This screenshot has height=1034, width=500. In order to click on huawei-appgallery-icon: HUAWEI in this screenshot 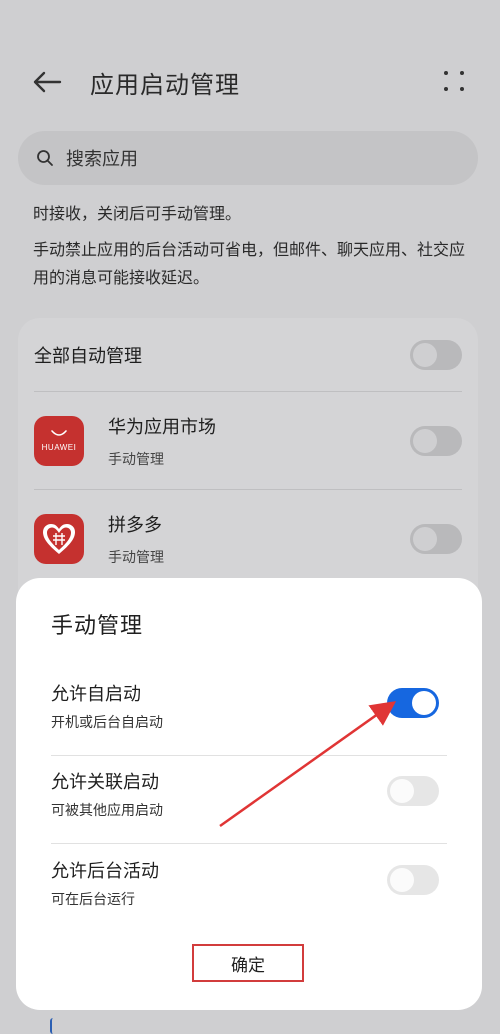, I will do `click(59, 440)`.